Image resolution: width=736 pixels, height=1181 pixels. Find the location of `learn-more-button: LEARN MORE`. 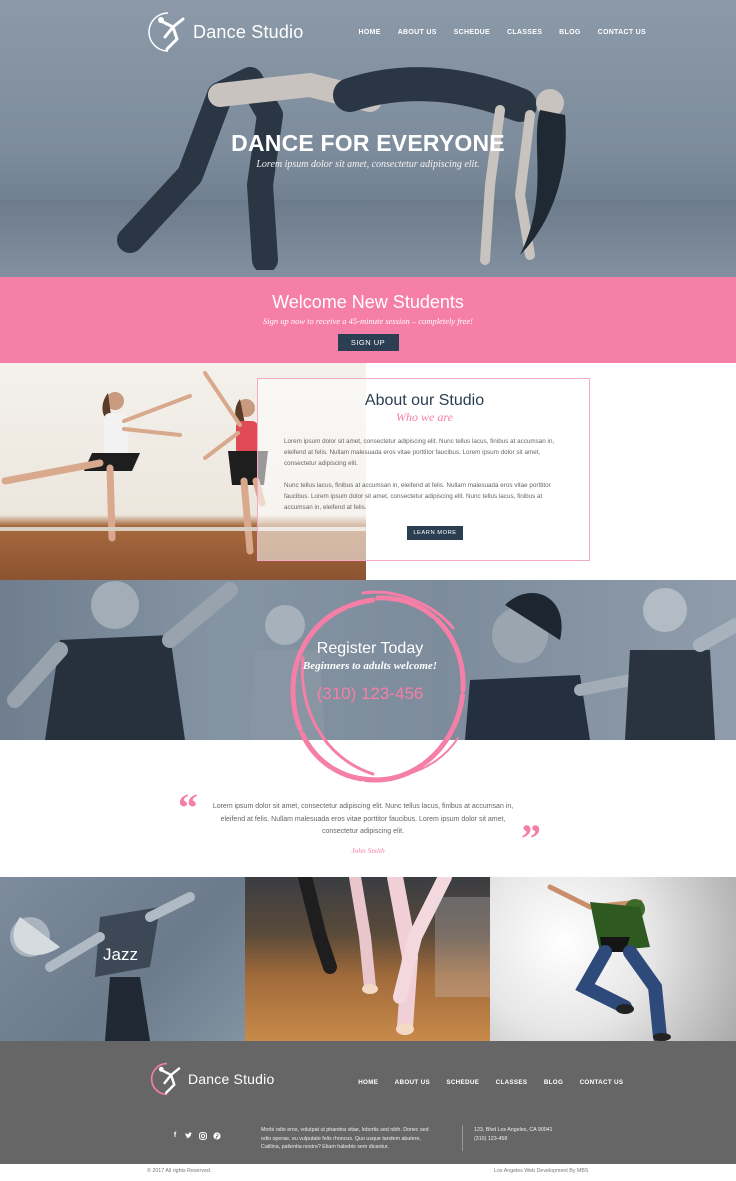

learn-more-button: LEARN MORE is located at coordinates (435, 533).